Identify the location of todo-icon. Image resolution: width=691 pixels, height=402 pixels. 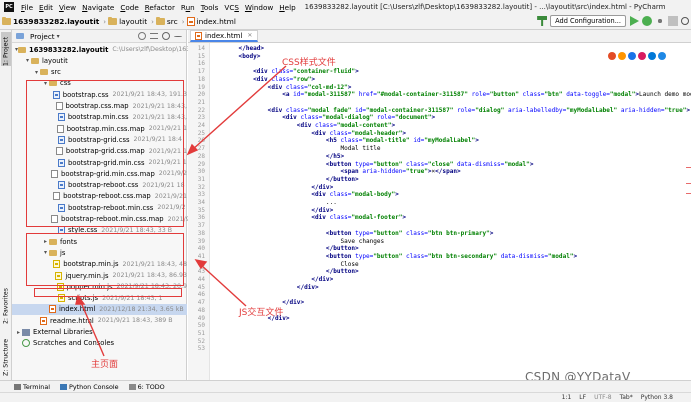
(132, 386).